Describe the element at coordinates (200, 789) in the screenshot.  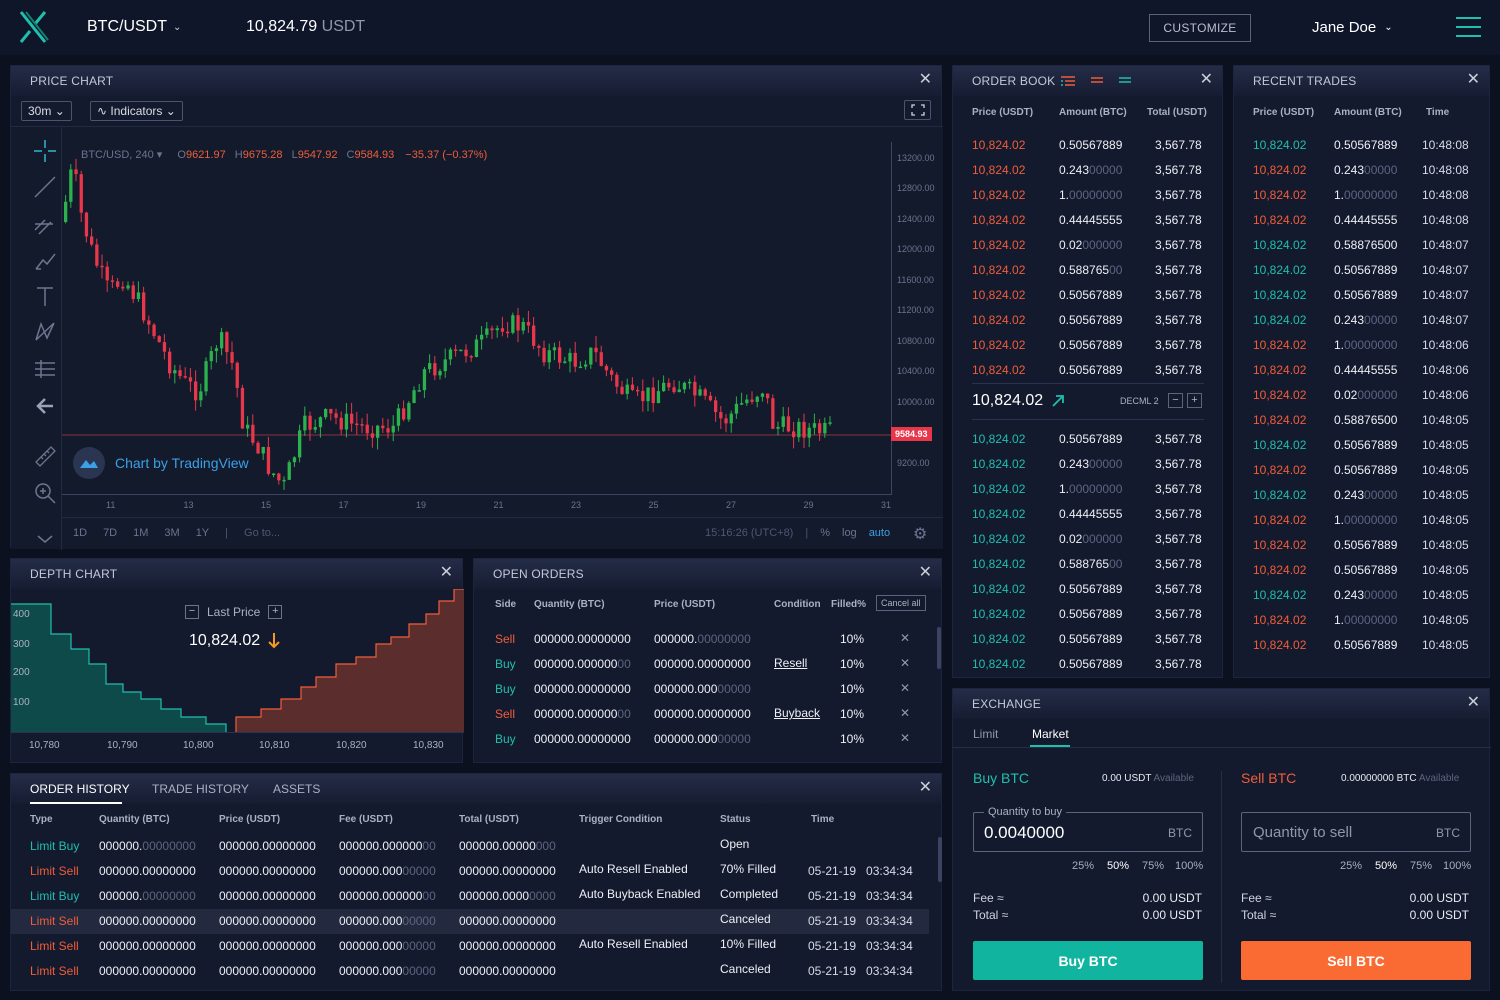
I see `tab-trade-history: TRADE HISTORY` at that location.